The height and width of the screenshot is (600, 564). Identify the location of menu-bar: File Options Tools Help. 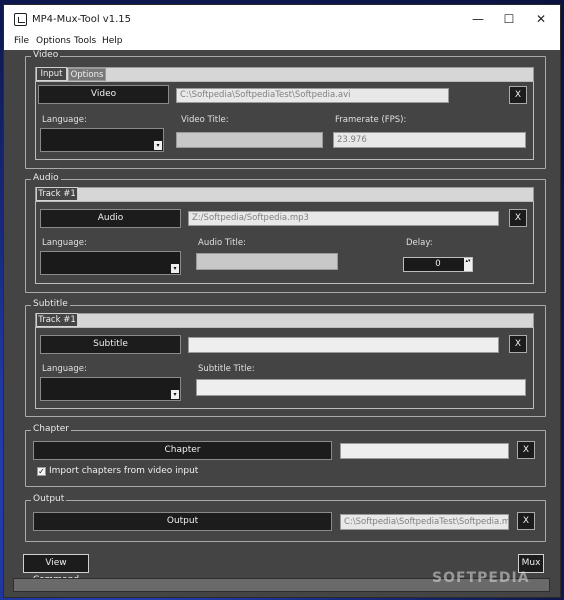
(282, 42).